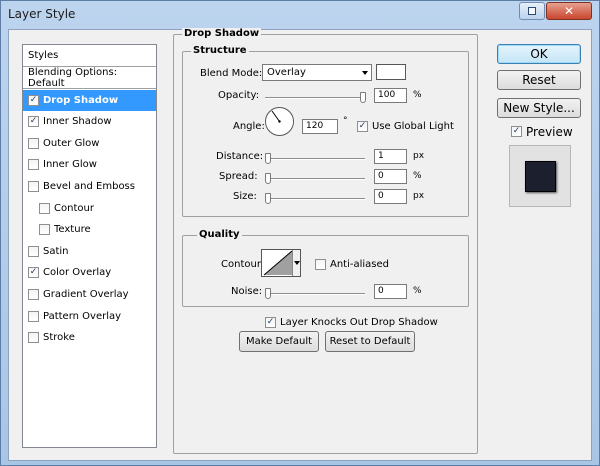 The height and width of the screenshot is (466, 600). I want to click on quality-title: Quality, so click(219, 234).